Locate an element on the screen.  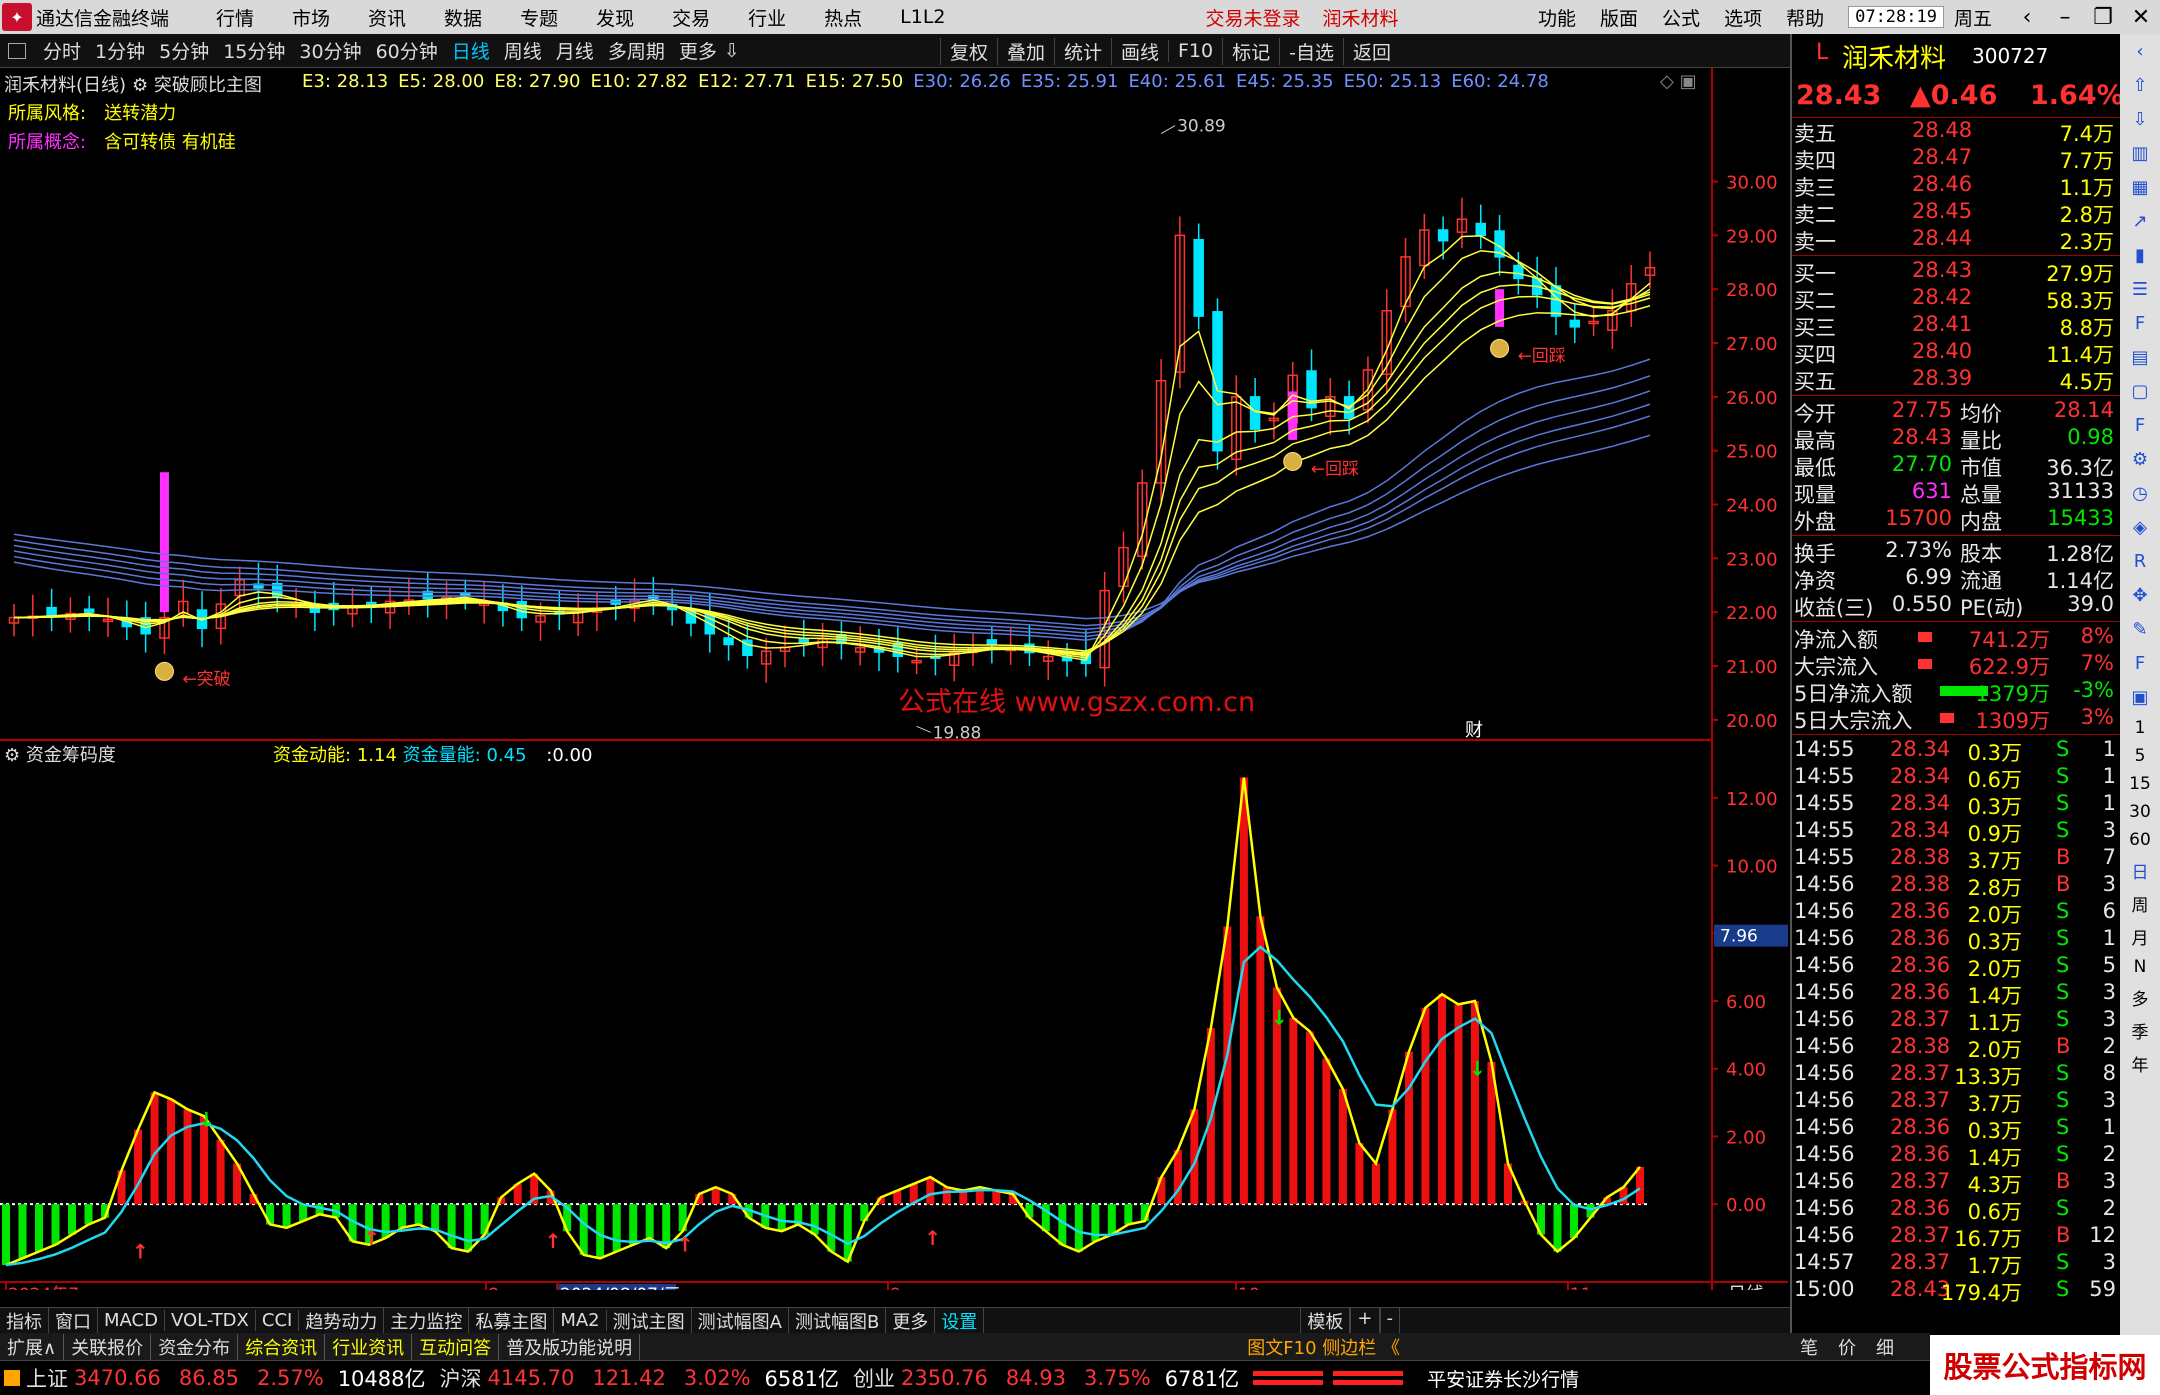
tool-f10-button: F10 is located at coordinates (1195, 51).